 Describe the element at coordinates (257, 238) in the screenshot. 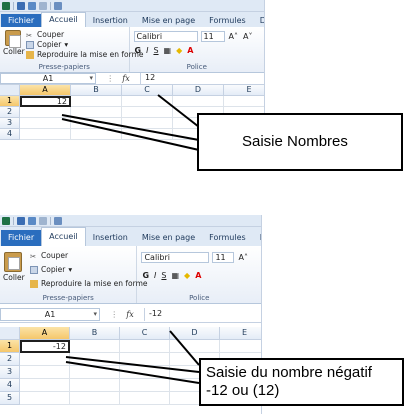

I see `tab-donnees: Donn` at that location.